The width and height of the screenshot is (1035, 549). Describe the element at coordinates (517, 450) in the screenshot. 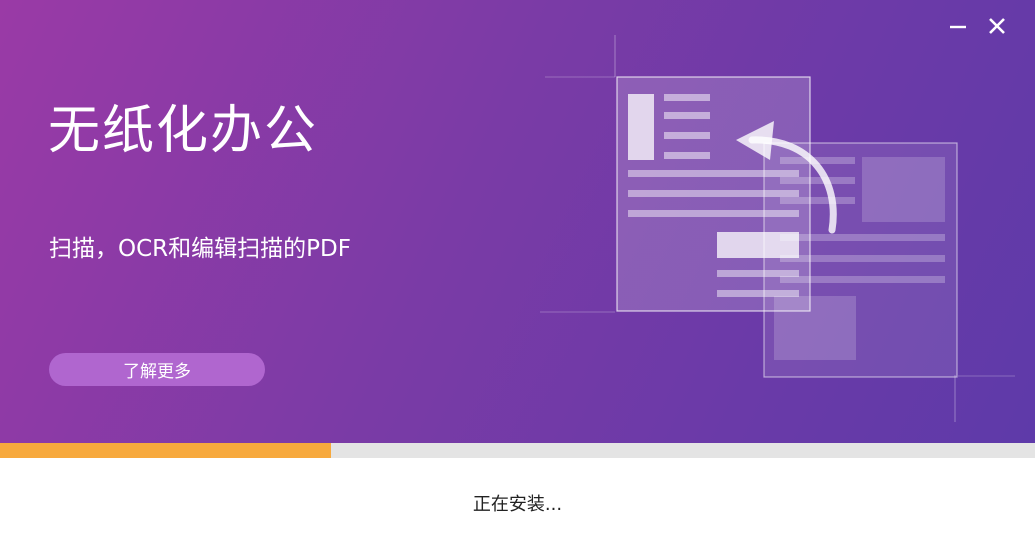

I see `install-progress-bar` at that location.